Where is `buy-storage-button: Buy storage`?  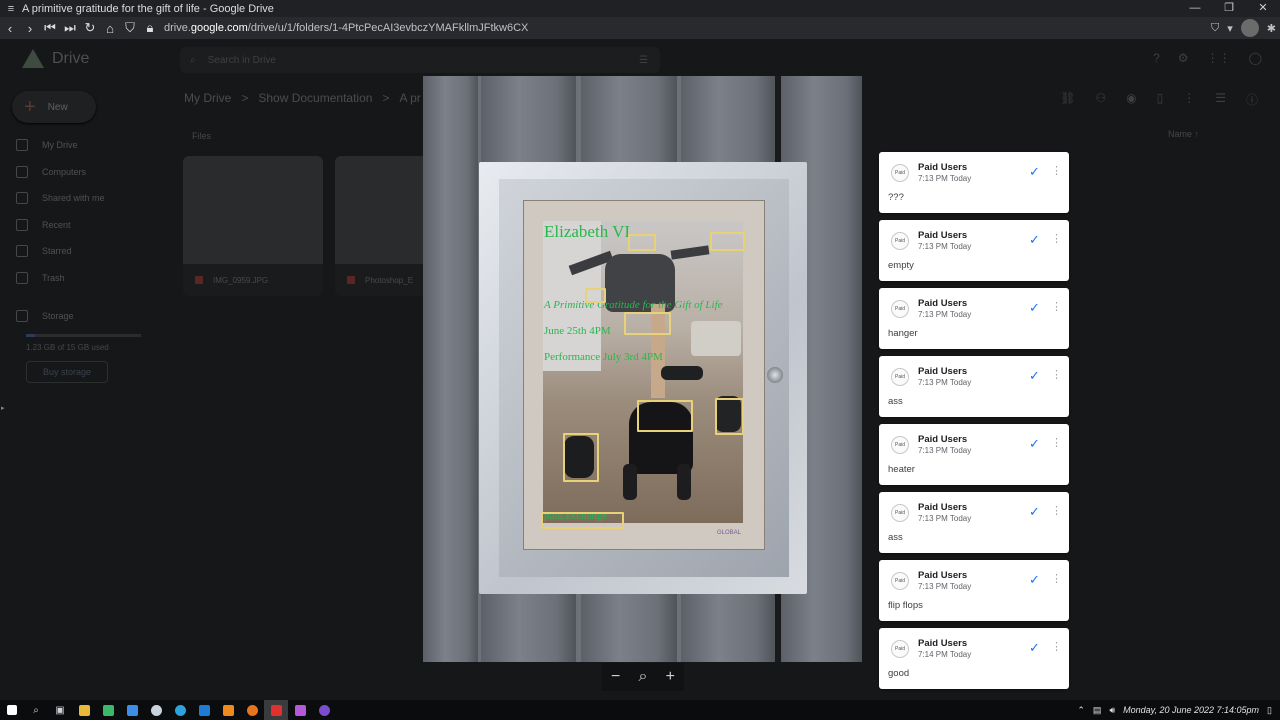
buy-storage-button: Buy storage is located at coordinates (67, 372).